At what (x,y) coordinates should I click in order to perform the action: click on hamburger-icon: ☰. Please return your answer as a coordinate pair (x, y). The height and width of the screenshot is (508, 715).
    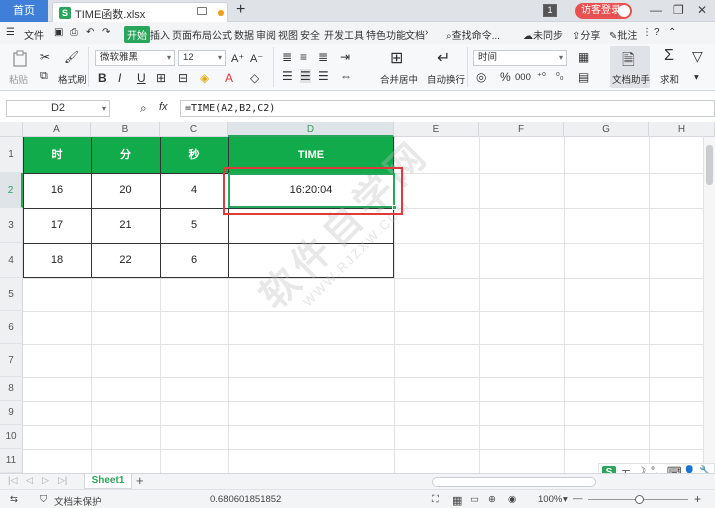
    Looking at the image, I should click on (10, 32).